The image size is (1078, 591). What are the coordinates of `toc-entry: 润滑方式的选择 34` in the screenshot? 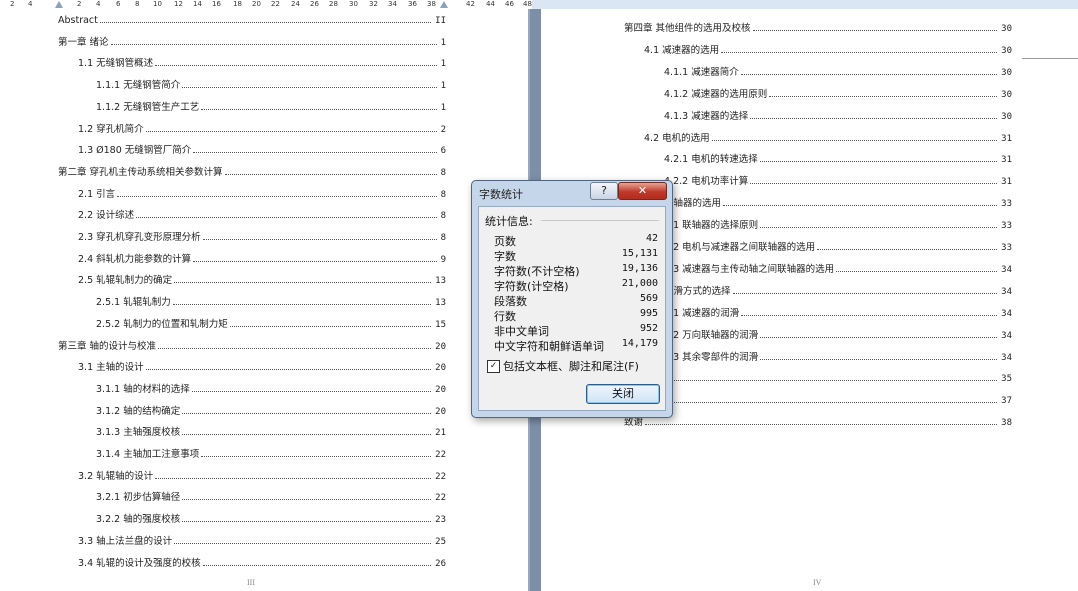 It's located at (838, 290).